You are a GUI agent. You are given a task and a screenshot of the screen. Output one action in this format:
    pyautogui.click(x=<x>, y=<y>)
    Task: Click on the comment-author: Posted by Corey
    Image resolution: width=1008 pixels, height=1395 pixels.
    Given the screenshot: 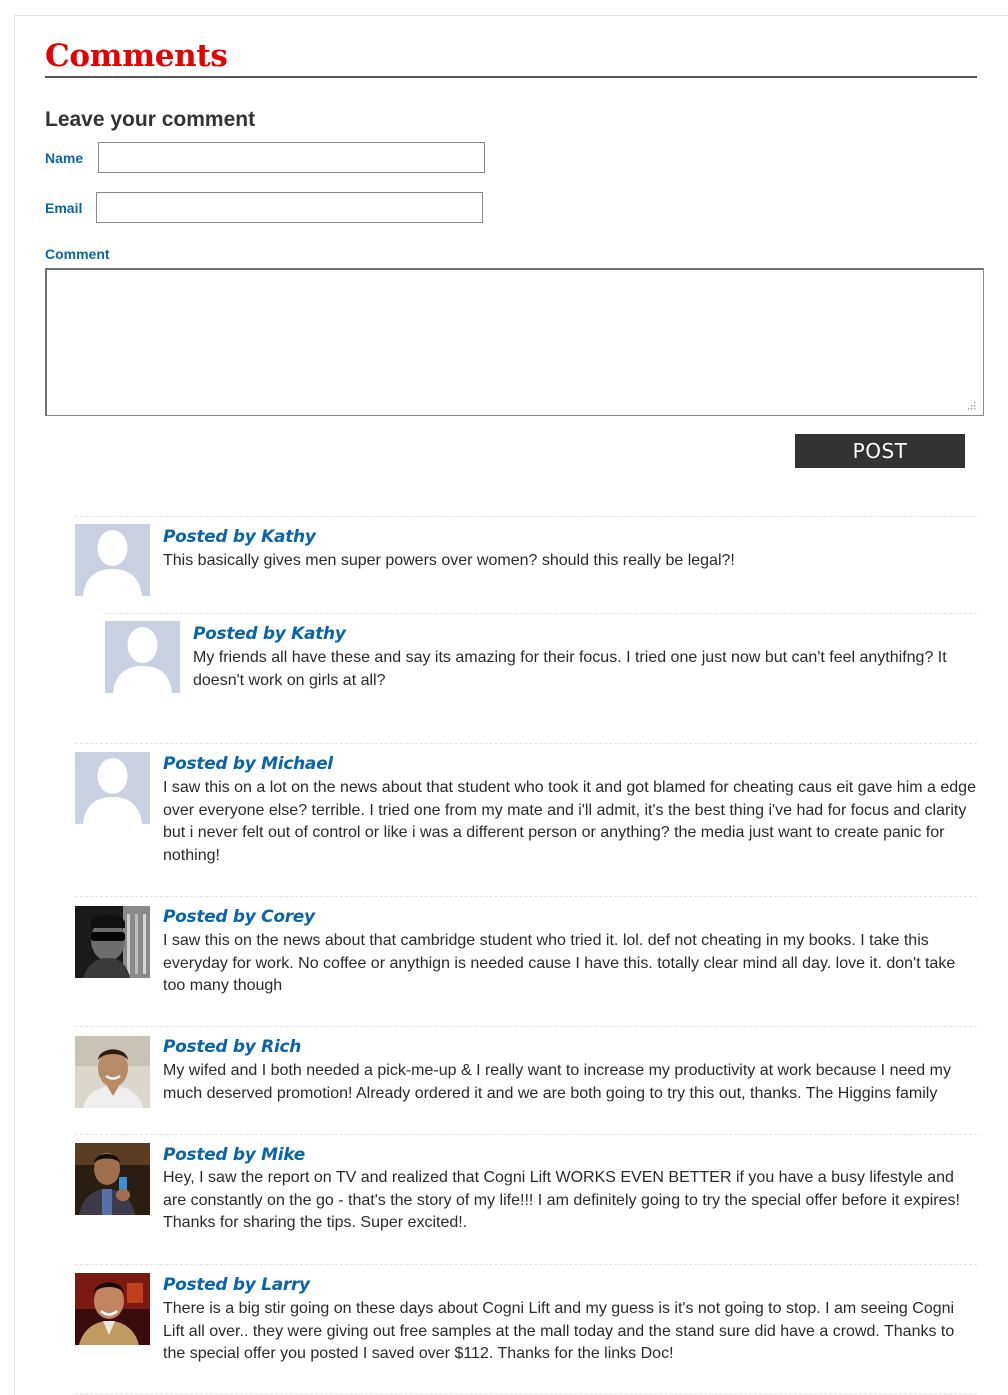 What is the action you would take?
    pyautogui.click(x=239, y=917)
    